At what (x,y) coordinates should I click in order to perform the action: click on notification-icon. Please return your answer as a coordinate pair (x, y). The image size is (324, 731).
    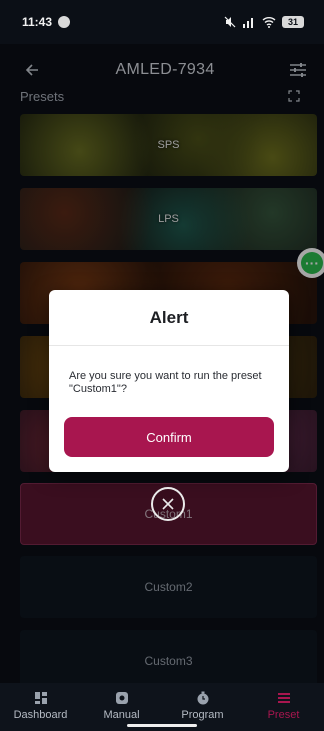
    Looking at the image, I should click on (64, 22).